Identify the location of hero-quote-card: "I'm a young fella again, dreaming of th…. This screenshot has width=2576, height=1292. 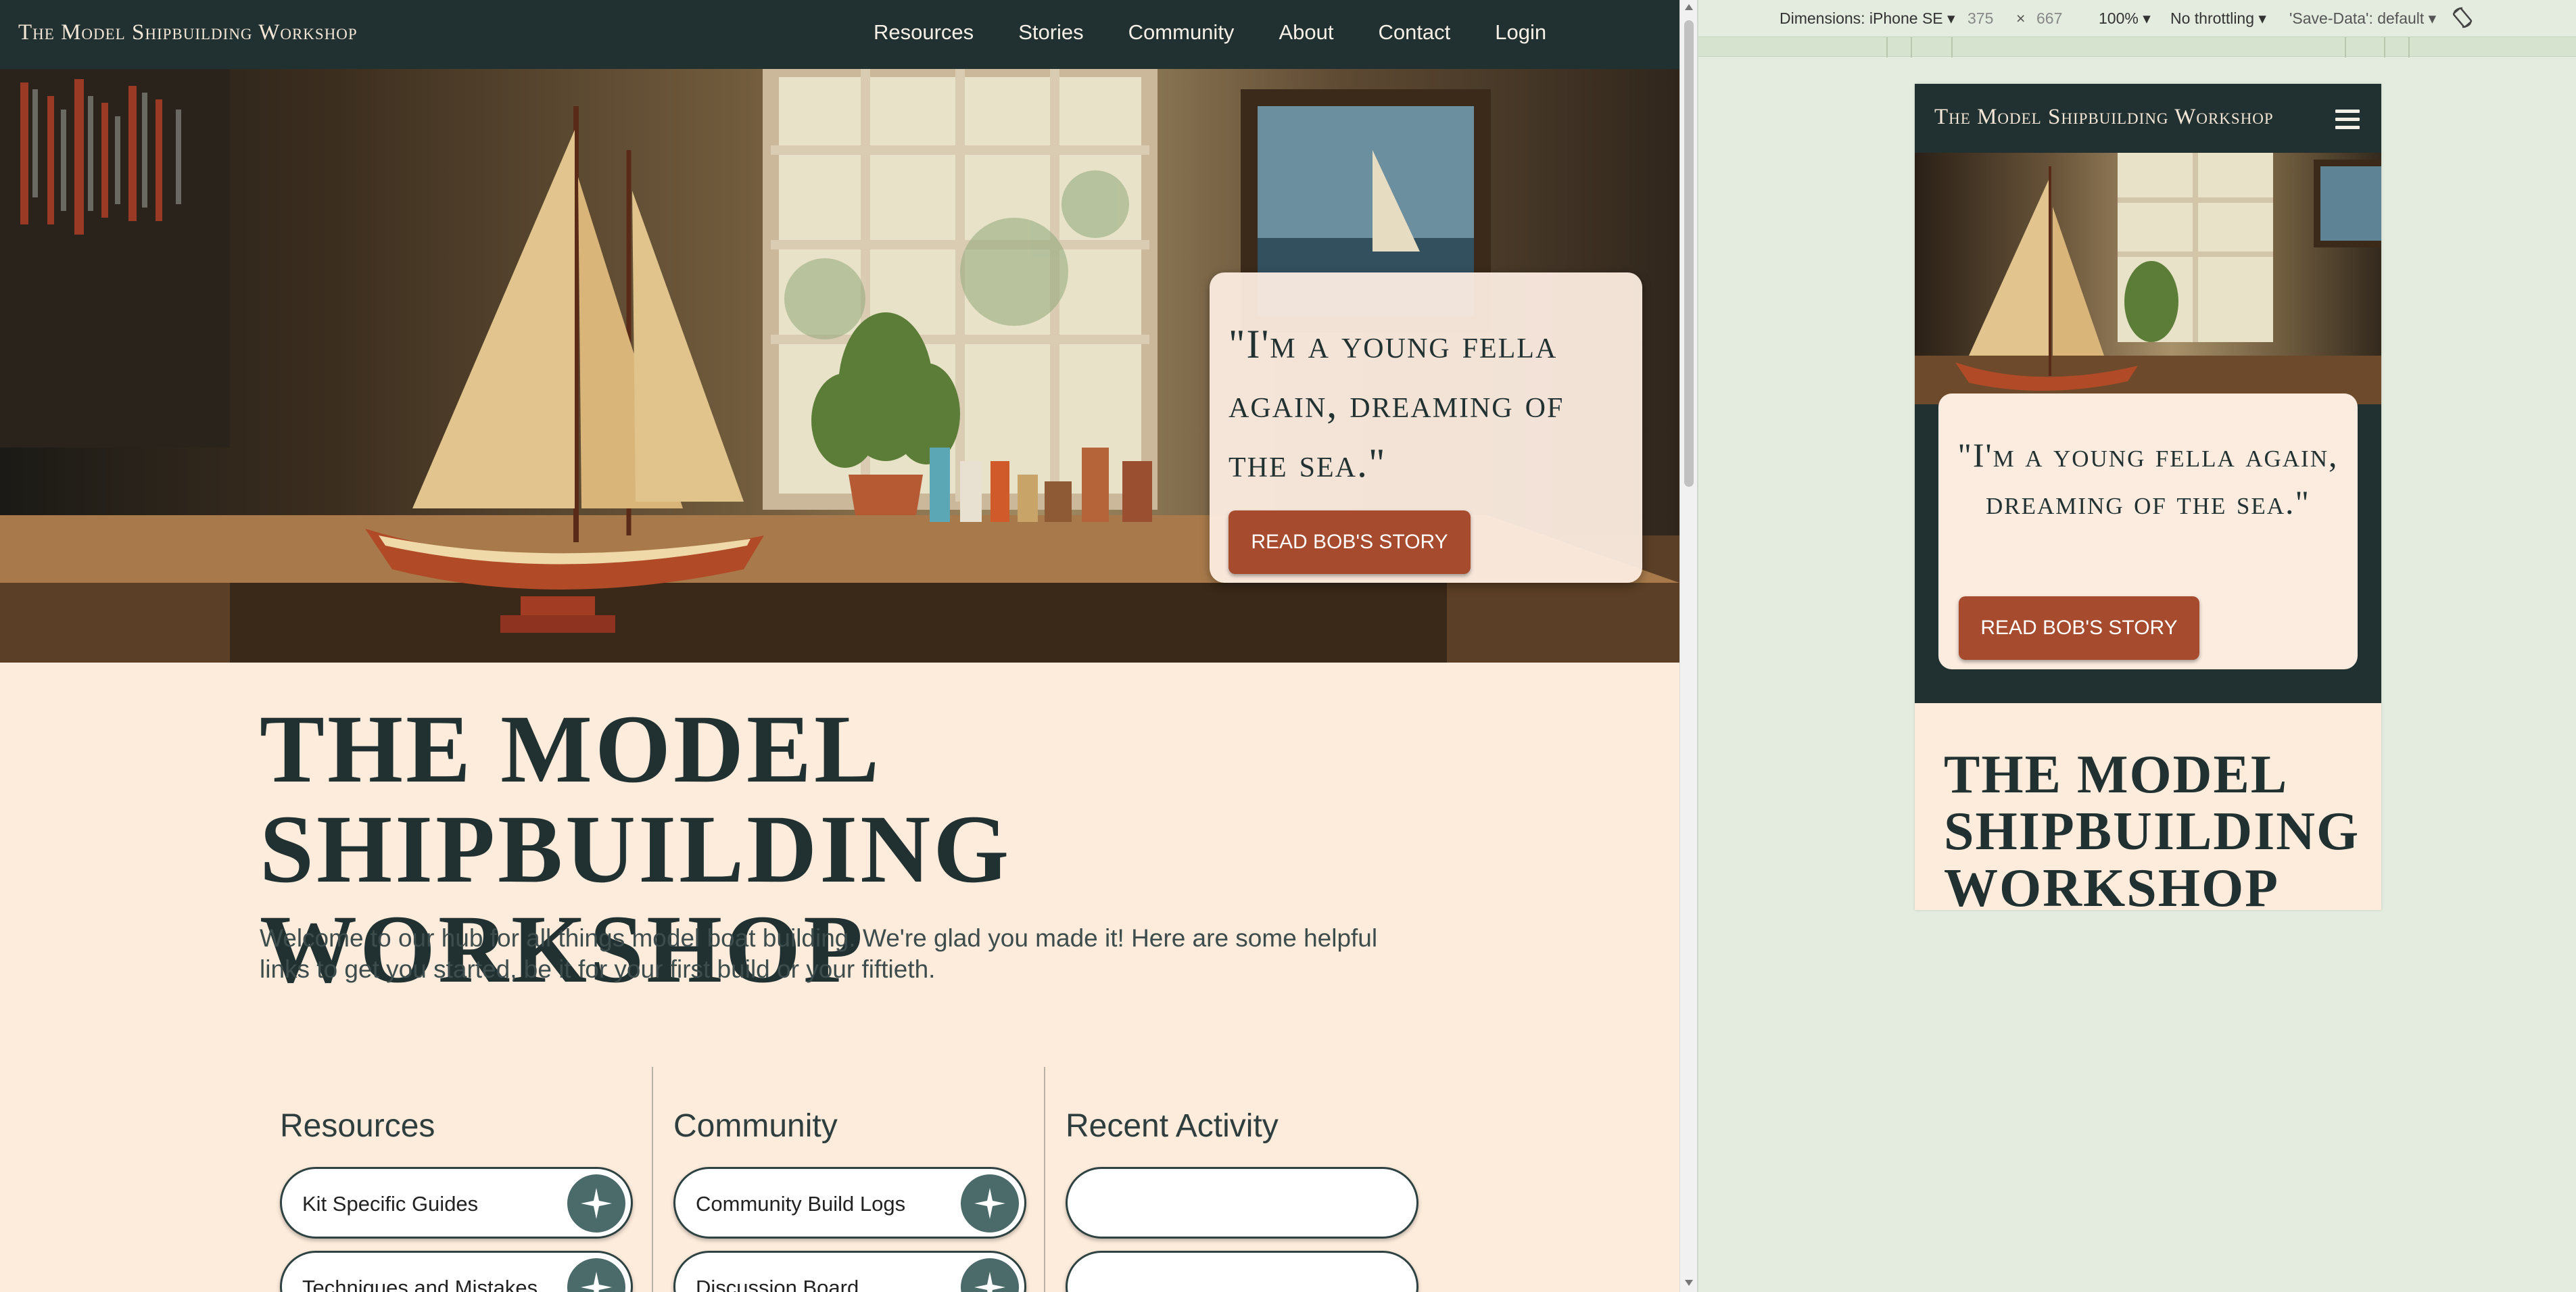
(1426, 427).